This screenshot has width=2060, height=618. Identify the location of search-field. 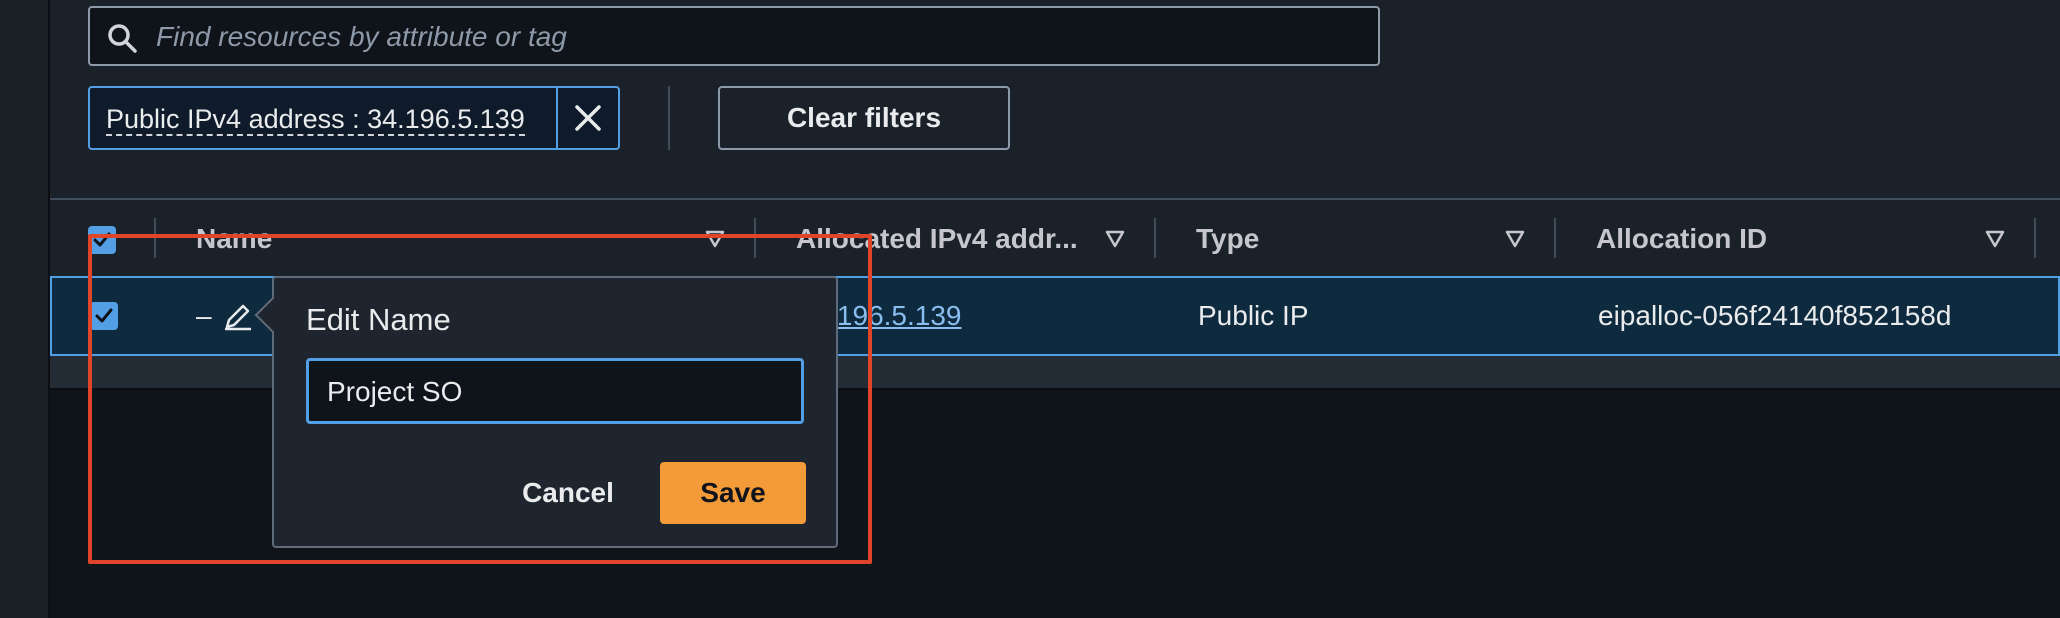
(734, 36).